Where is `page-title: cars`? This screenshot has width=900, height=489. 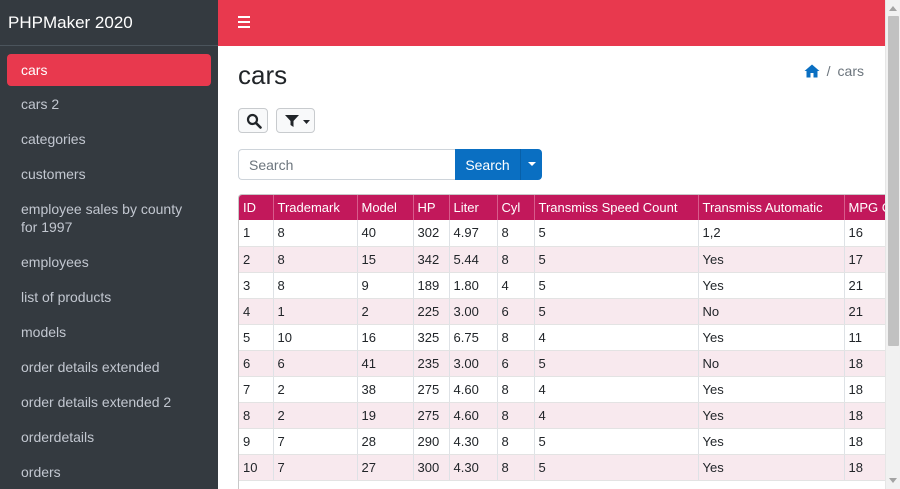 page-title: cars is located at coordinates (263, 75).